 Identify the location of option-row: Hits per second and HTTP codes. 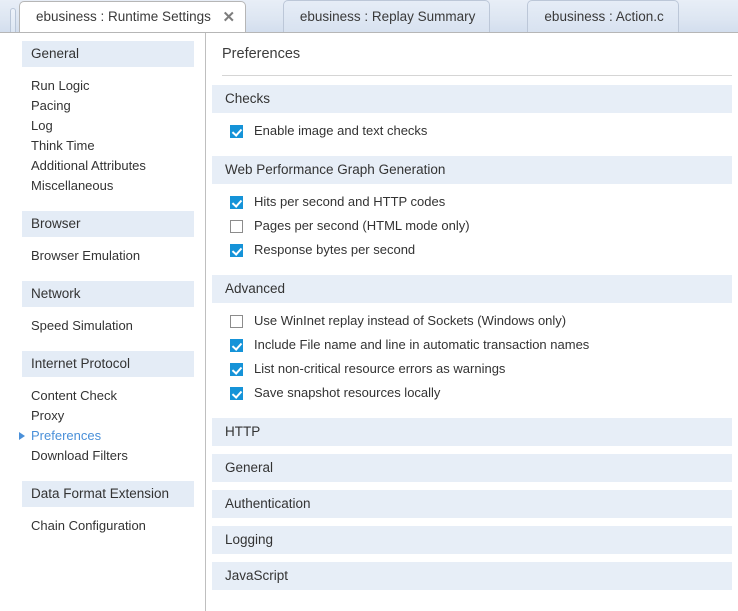
(472, 202).